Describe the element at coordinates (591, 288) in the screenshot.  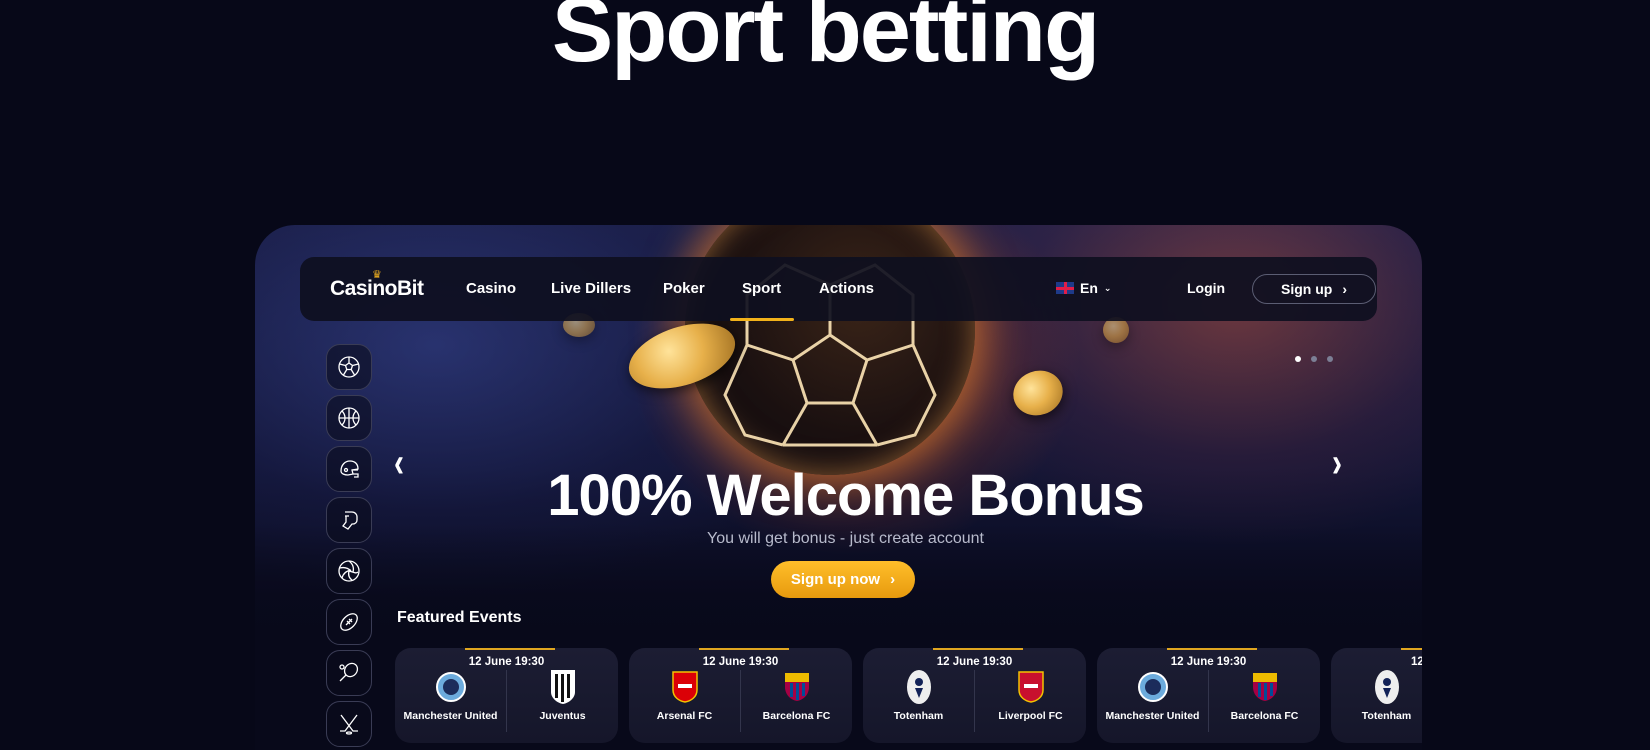
I see `nav-live-dillers: Live Dillers` at that location.